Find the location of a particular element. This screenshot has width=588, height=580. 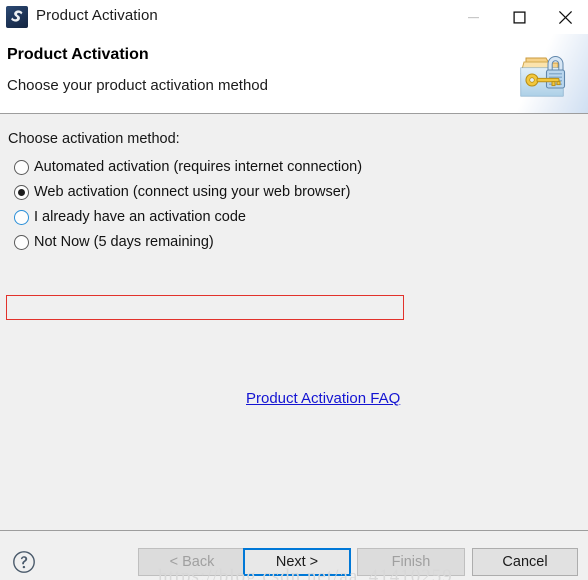

close-button is located at coordinates (565, 17).